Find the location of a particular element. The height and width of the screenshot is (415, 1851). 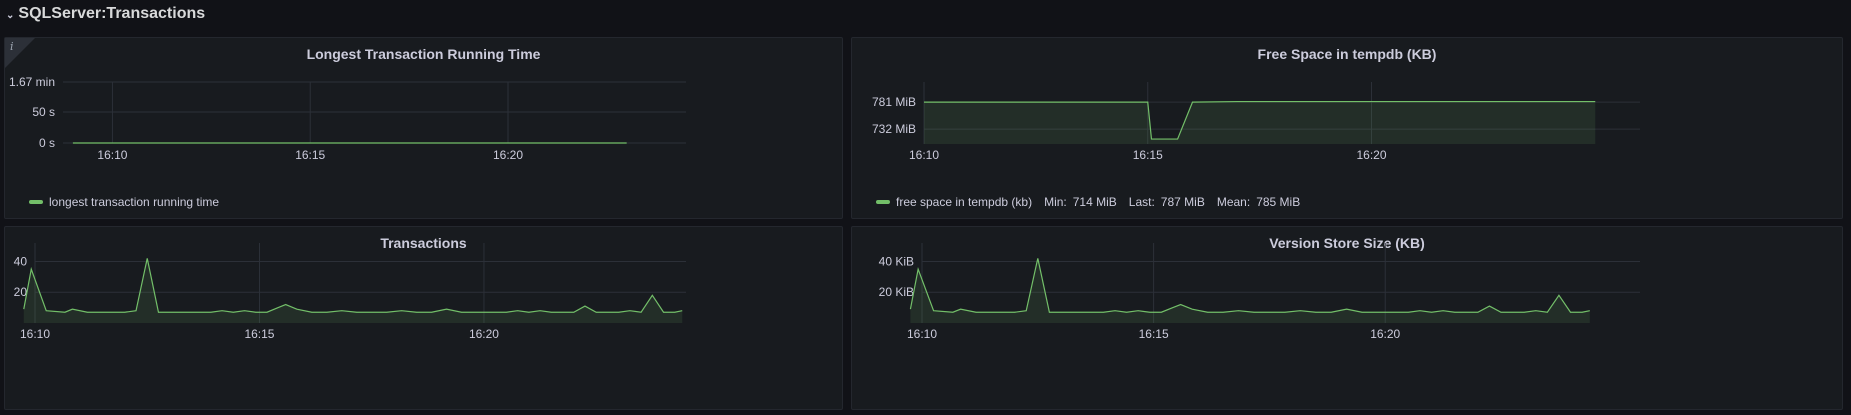

y-tick-label: 1.67 min is located at coordinates (32, 82).